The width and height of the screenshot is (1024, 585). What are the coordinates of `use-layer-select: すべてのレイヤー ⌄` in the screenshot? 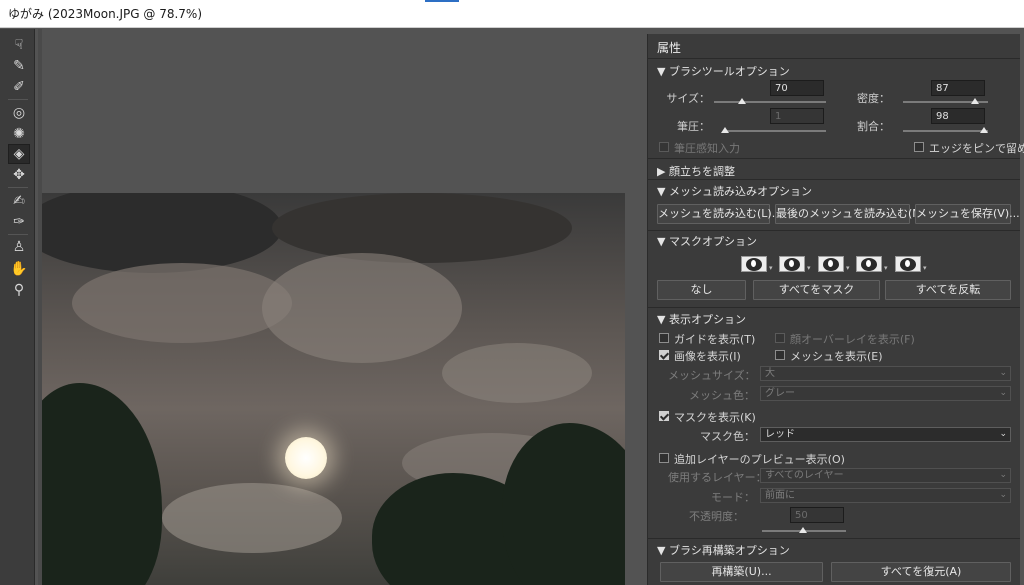 It's located at (885, 475).